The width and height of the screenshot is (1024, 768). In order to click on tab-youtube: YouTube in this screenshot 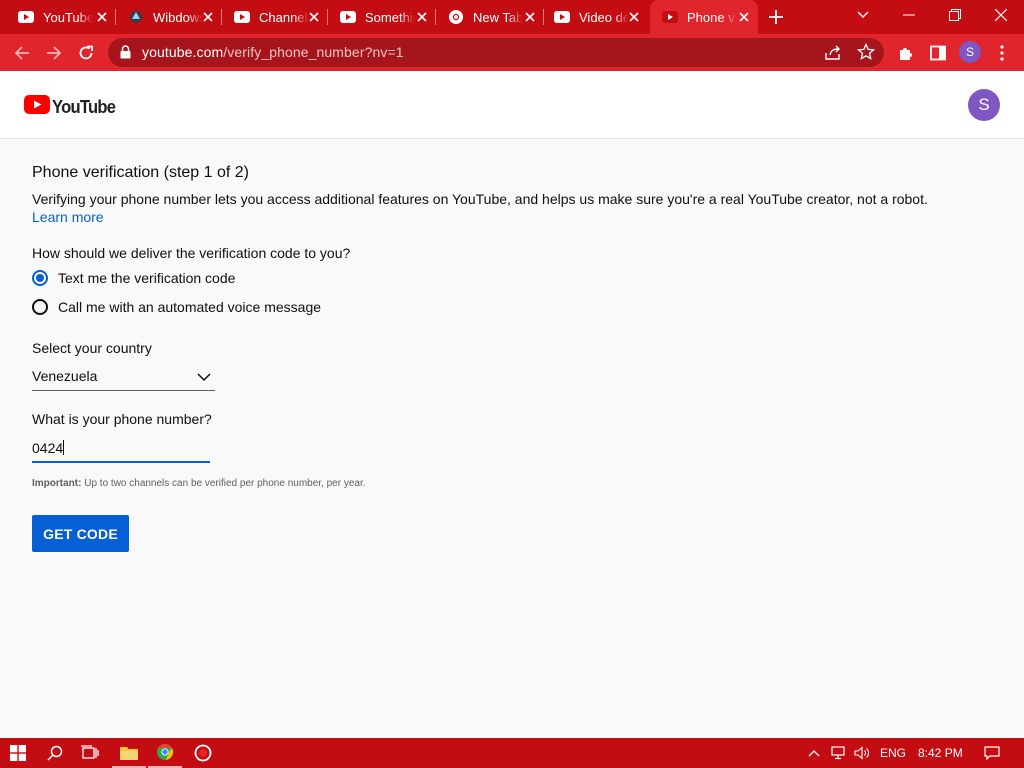, I will do `click(58, 17)`.